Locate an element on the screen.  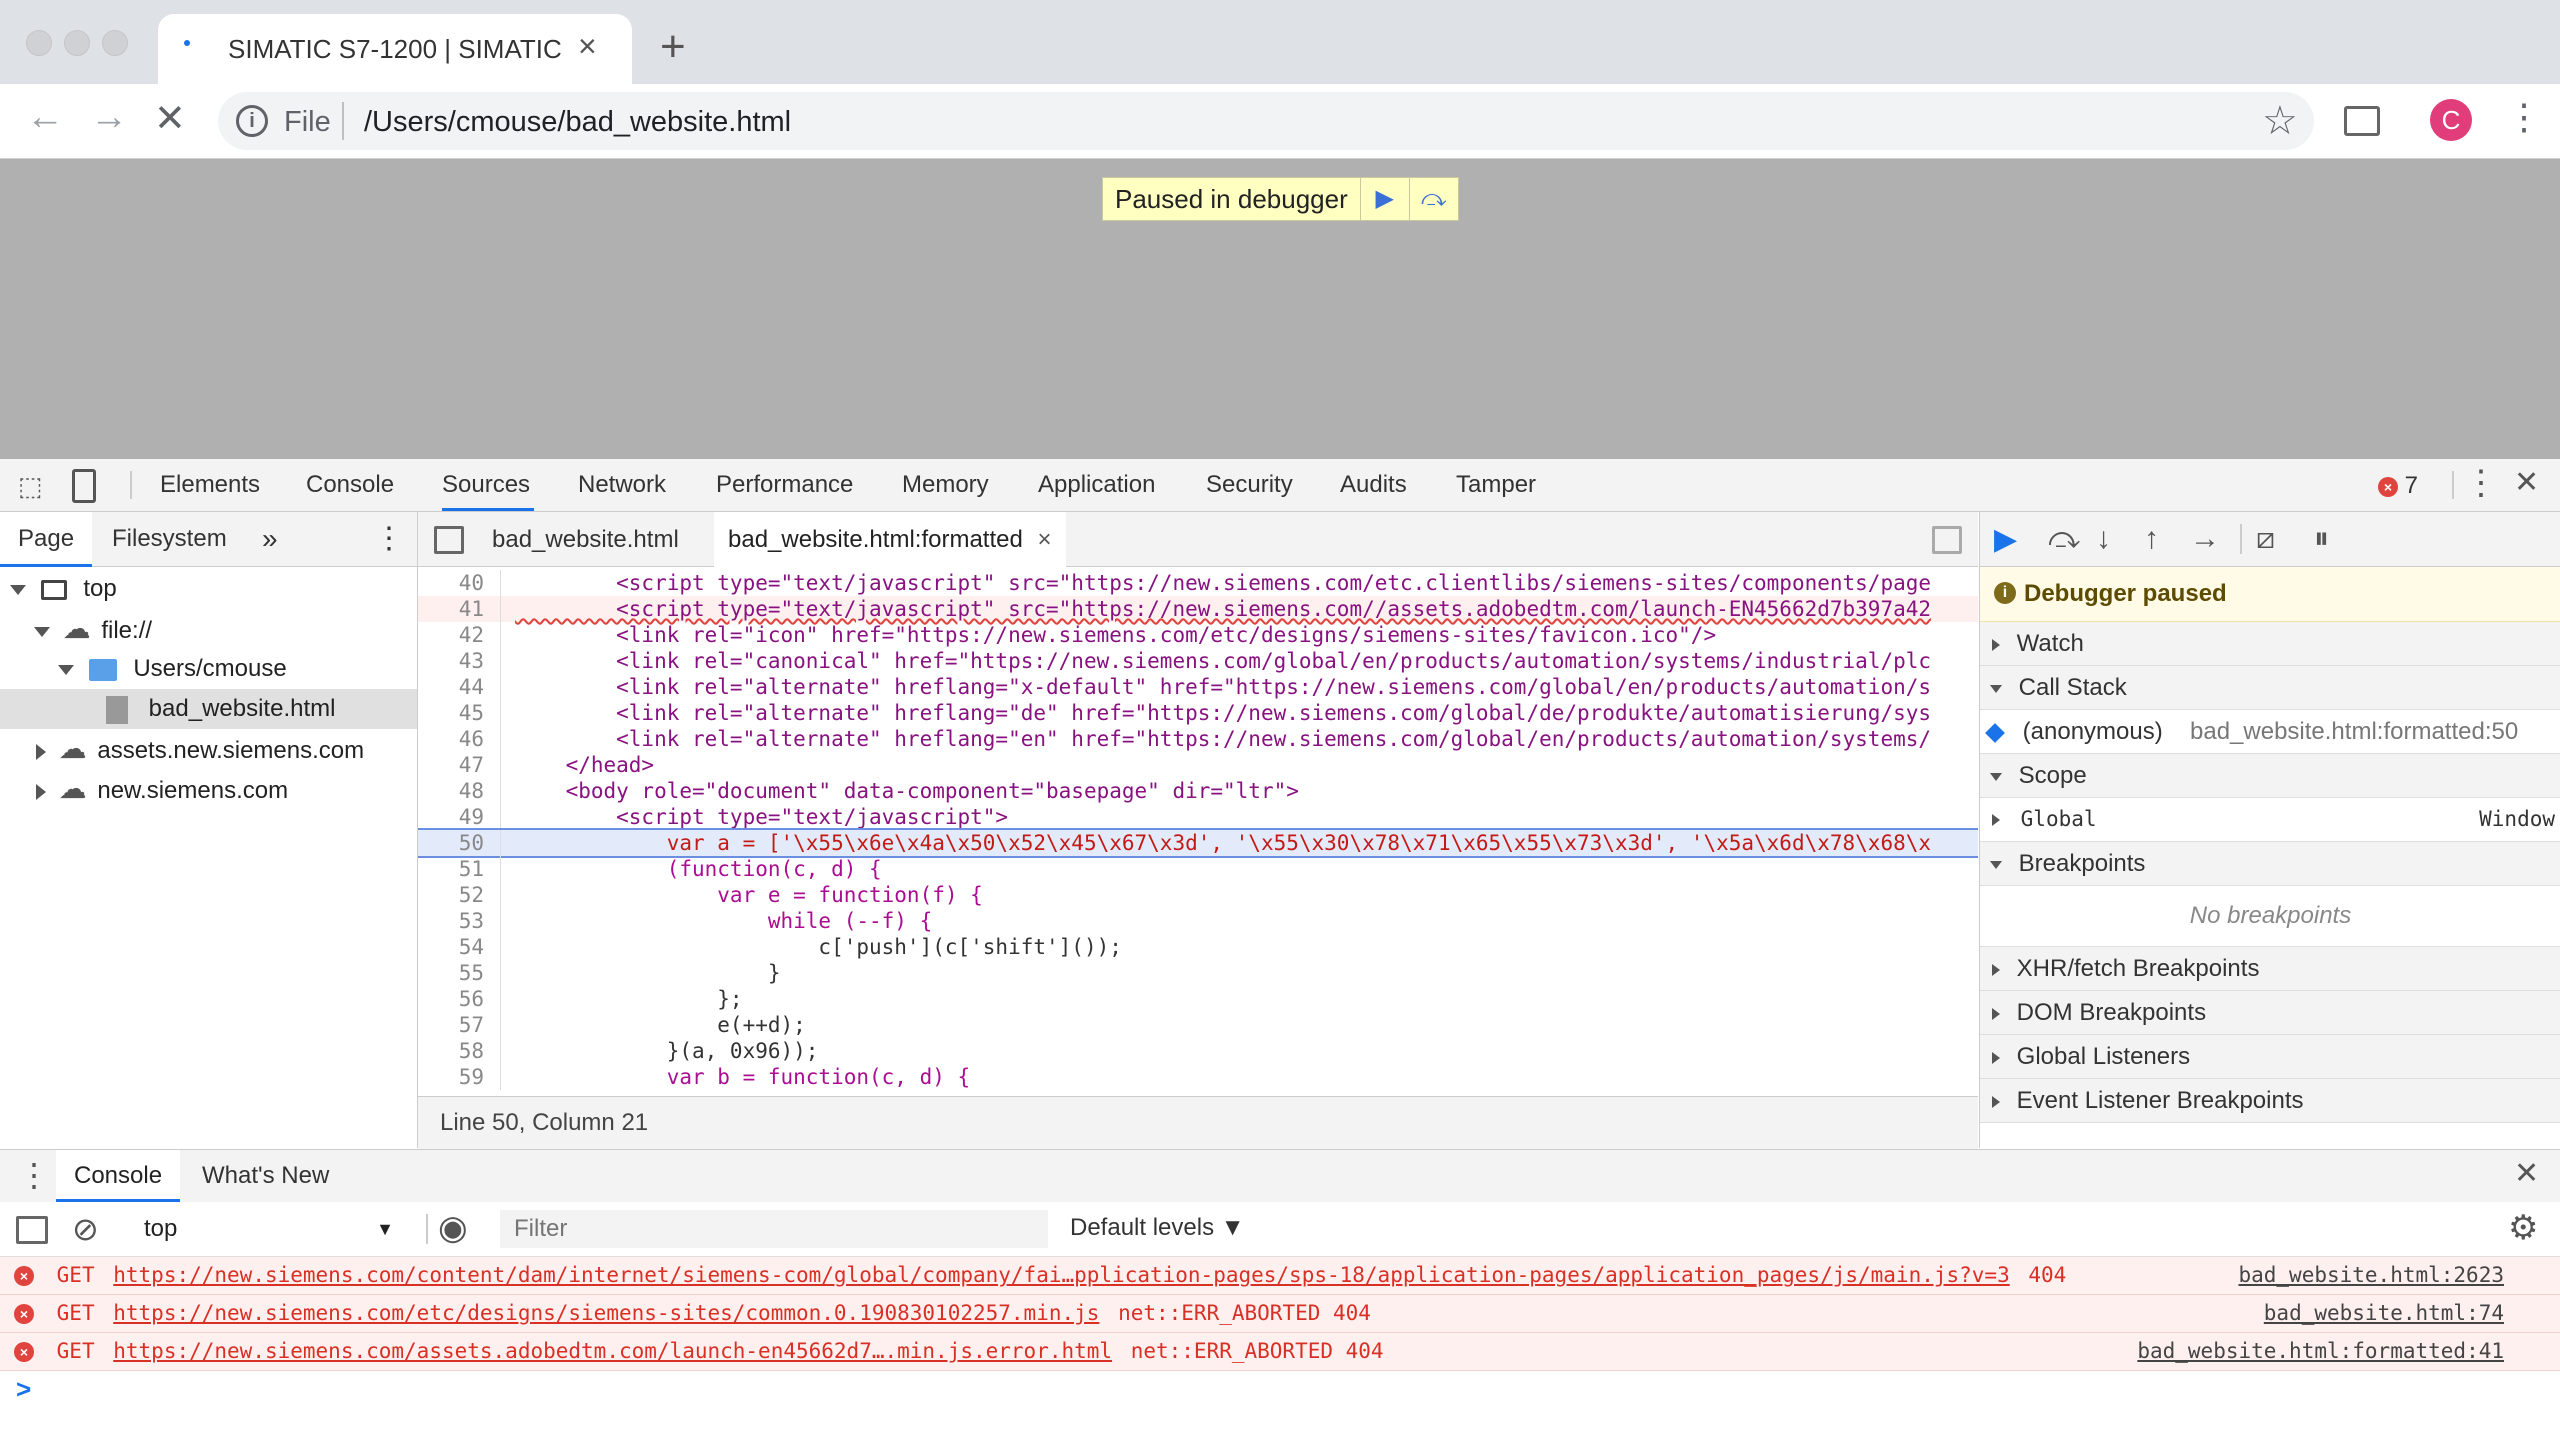
line-number: 53 is located at coordinates (459, 921).